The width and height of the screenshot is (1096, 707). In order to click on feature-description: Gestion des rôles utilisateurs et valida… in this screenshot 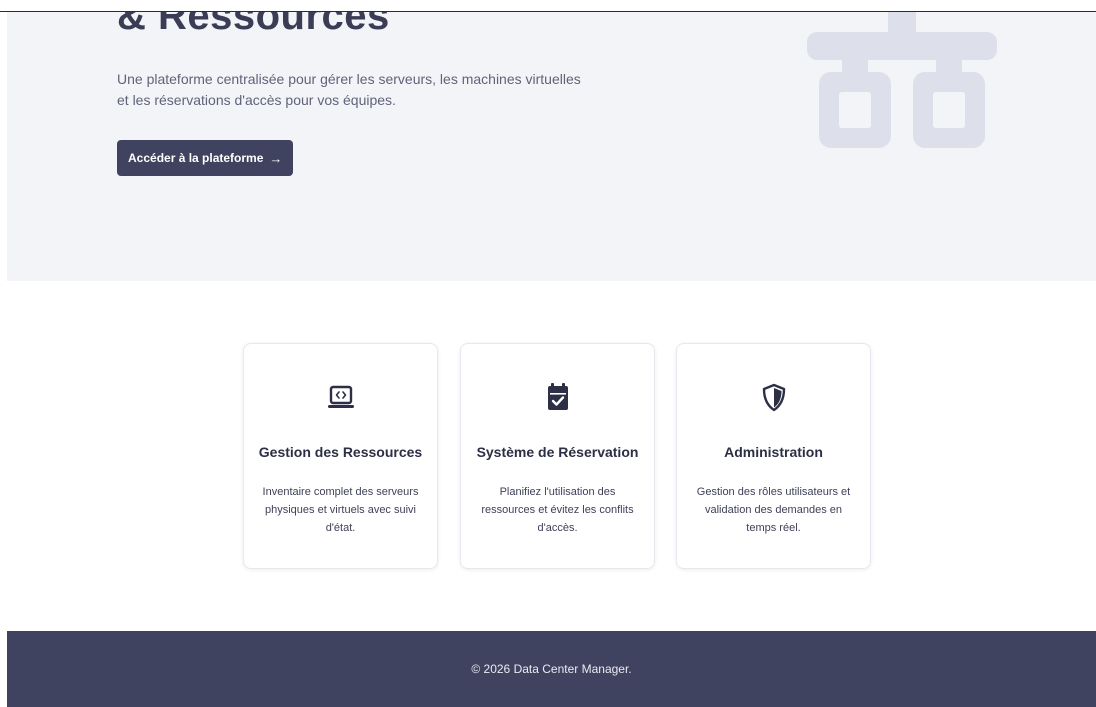, I will do `click(773, 510)`.